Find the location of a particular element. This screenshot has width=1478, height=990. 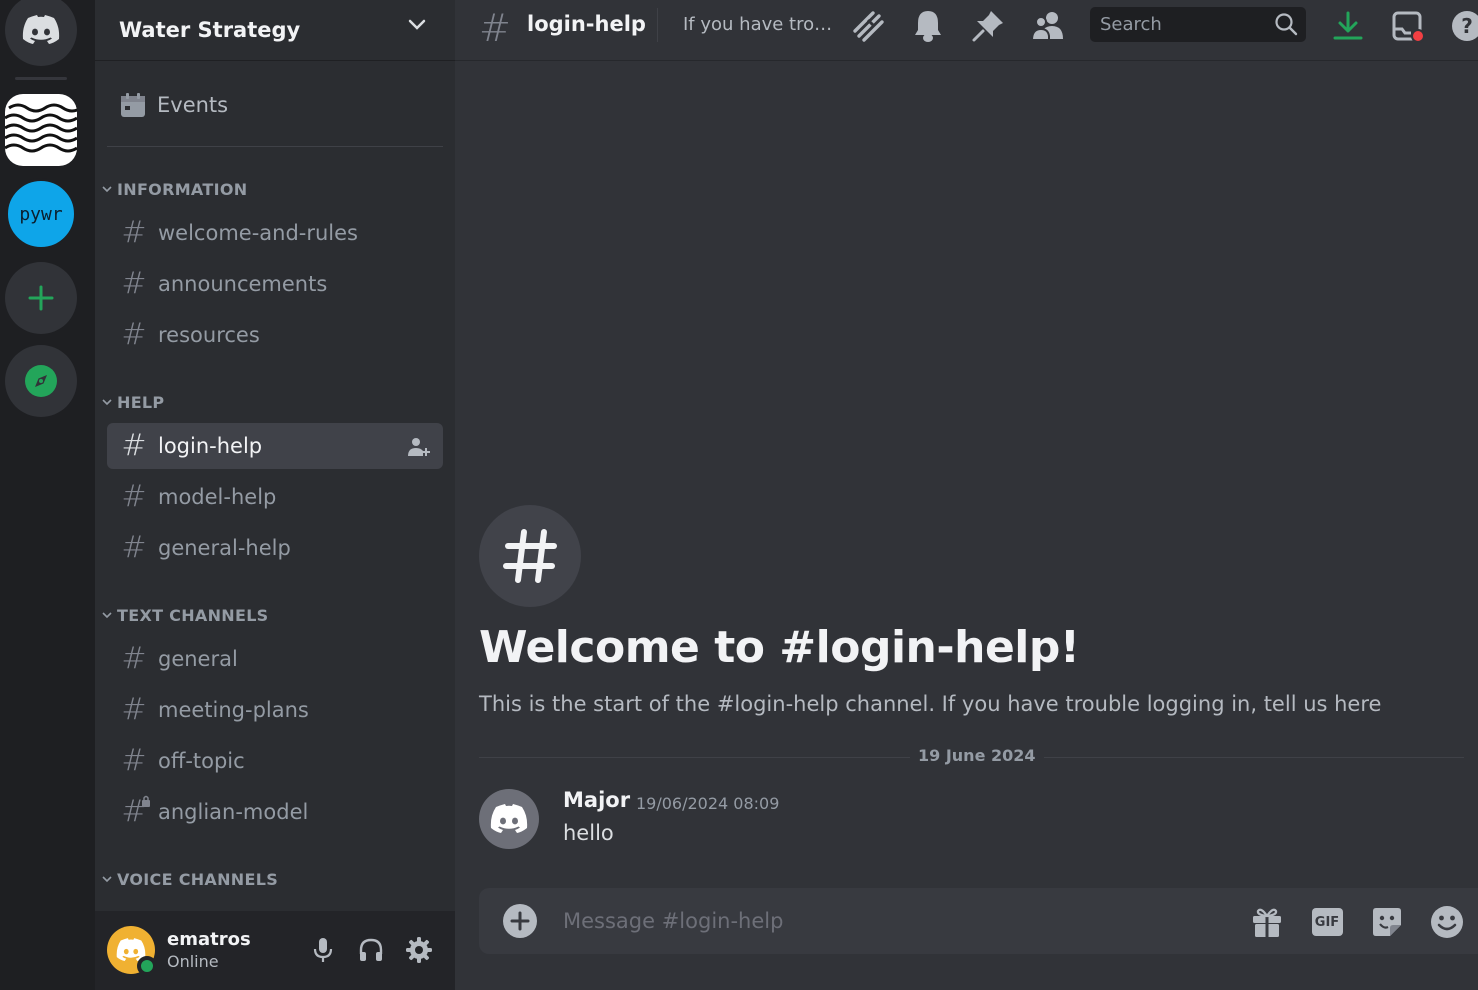

server-pywr-label: pywr is located at coordinates (41, 214).